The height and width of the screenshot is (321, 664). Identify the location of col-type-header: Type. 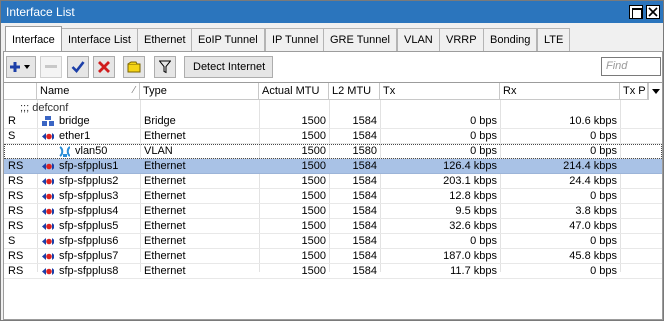
(199, 91).